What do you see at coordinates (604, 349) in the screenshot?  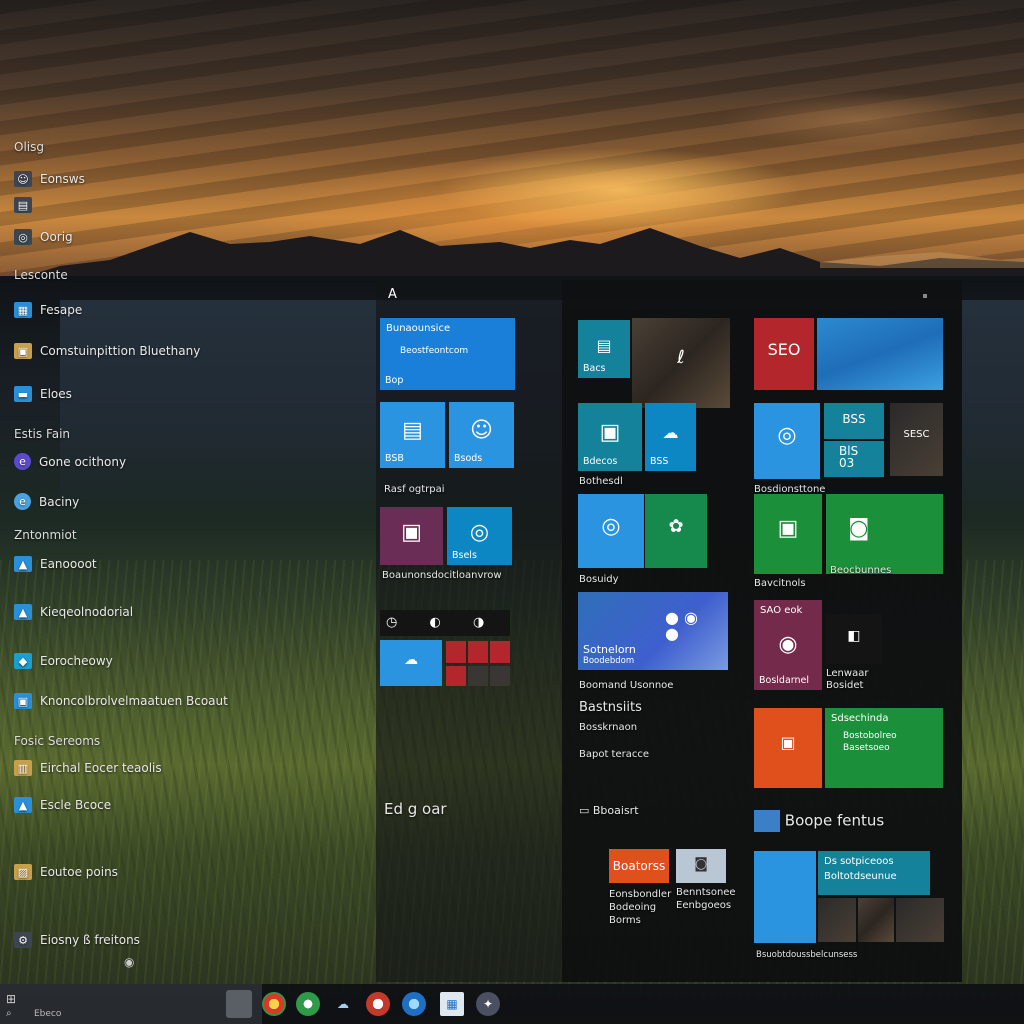 I see `tile: ▤ Bacs` at bounding box center [604, 349].